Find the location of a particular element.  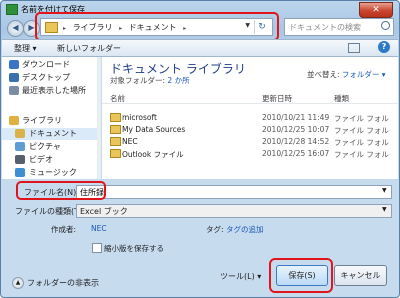

sort-control: 並べ替え: フォルダー ▾ is located at coordinates (346, 74).